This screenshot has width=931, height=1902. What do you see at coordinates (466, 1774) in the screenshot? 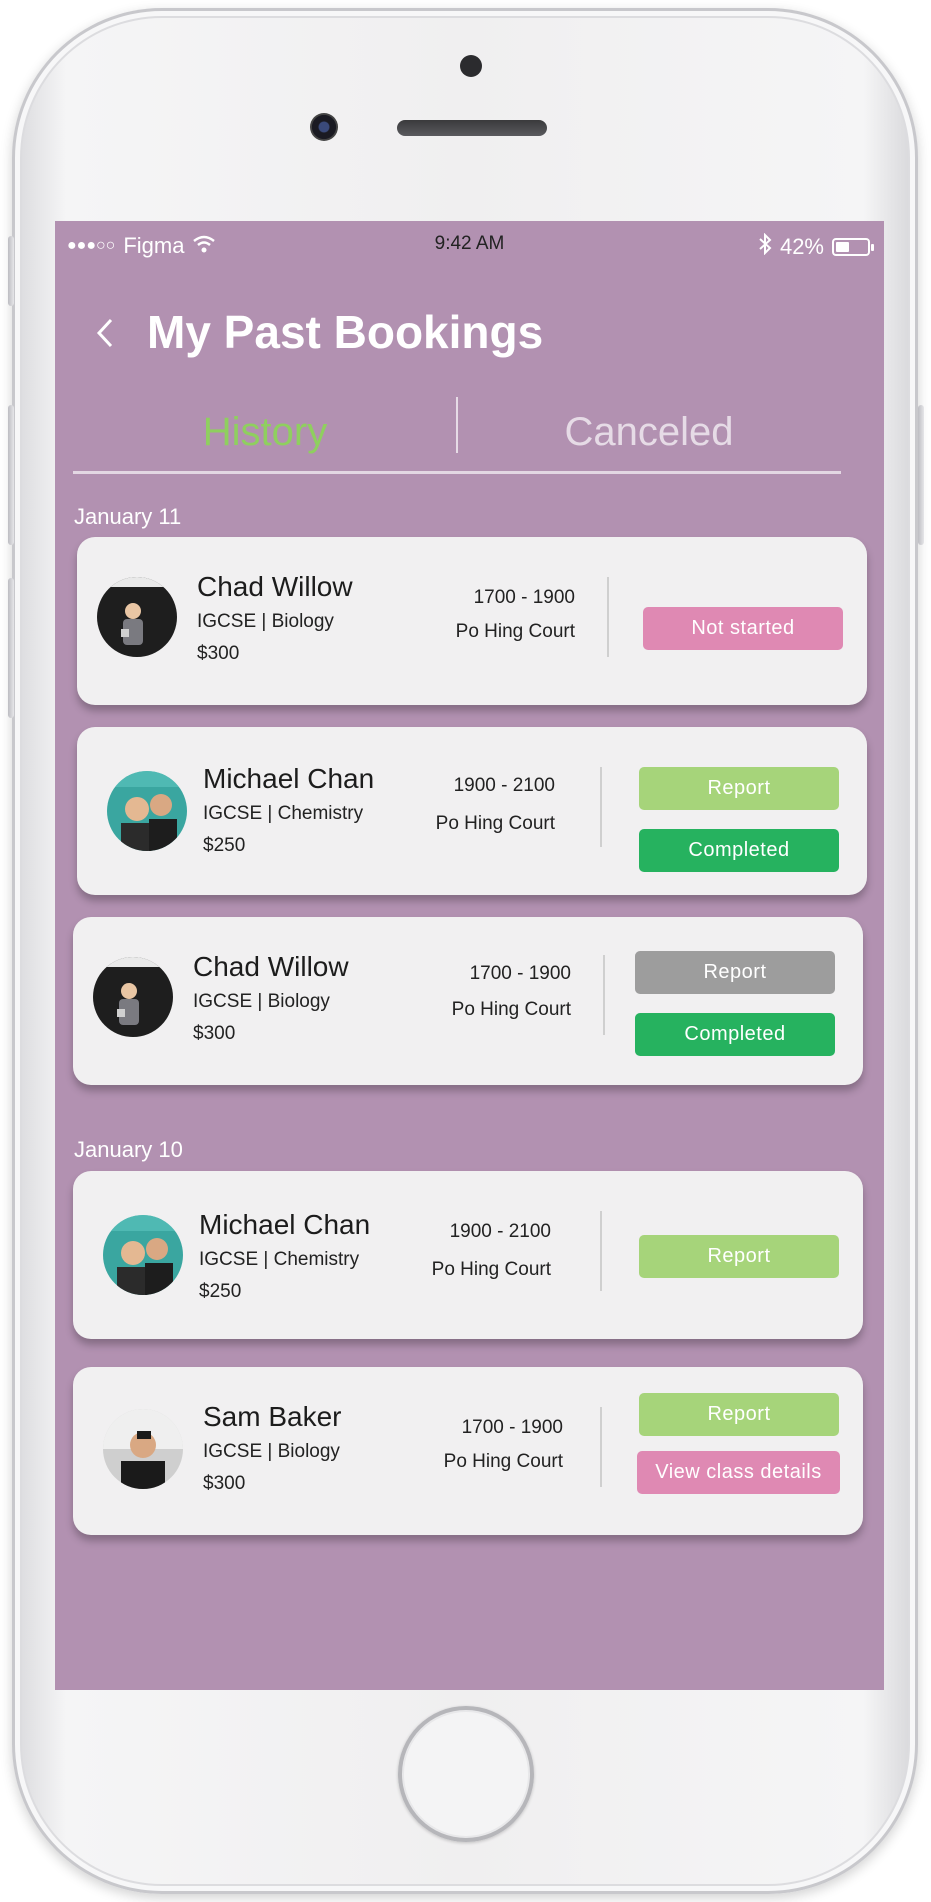
I see `home-button` at bounding box center [466, 1774].